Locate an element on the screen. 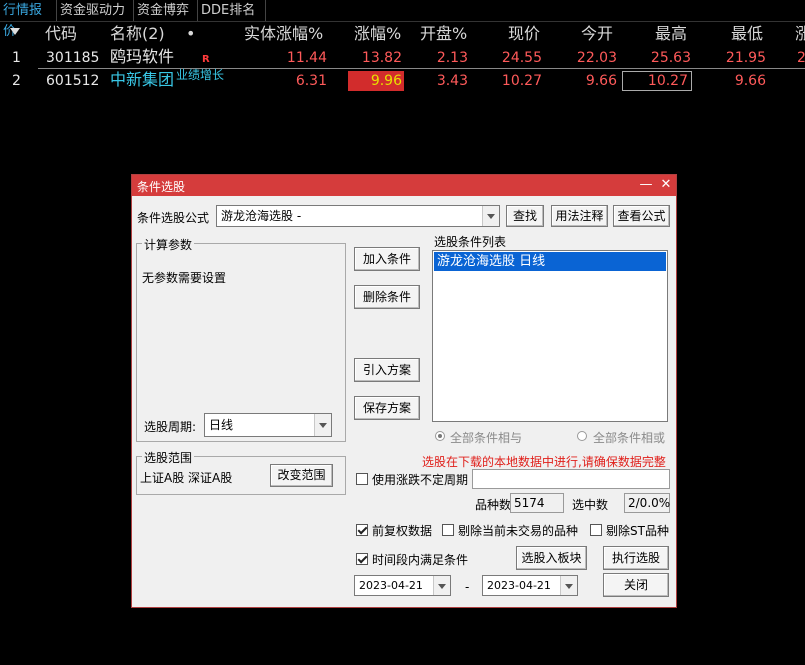  execute-selection-button: 执行选股 is located at coordinates (636, 558).